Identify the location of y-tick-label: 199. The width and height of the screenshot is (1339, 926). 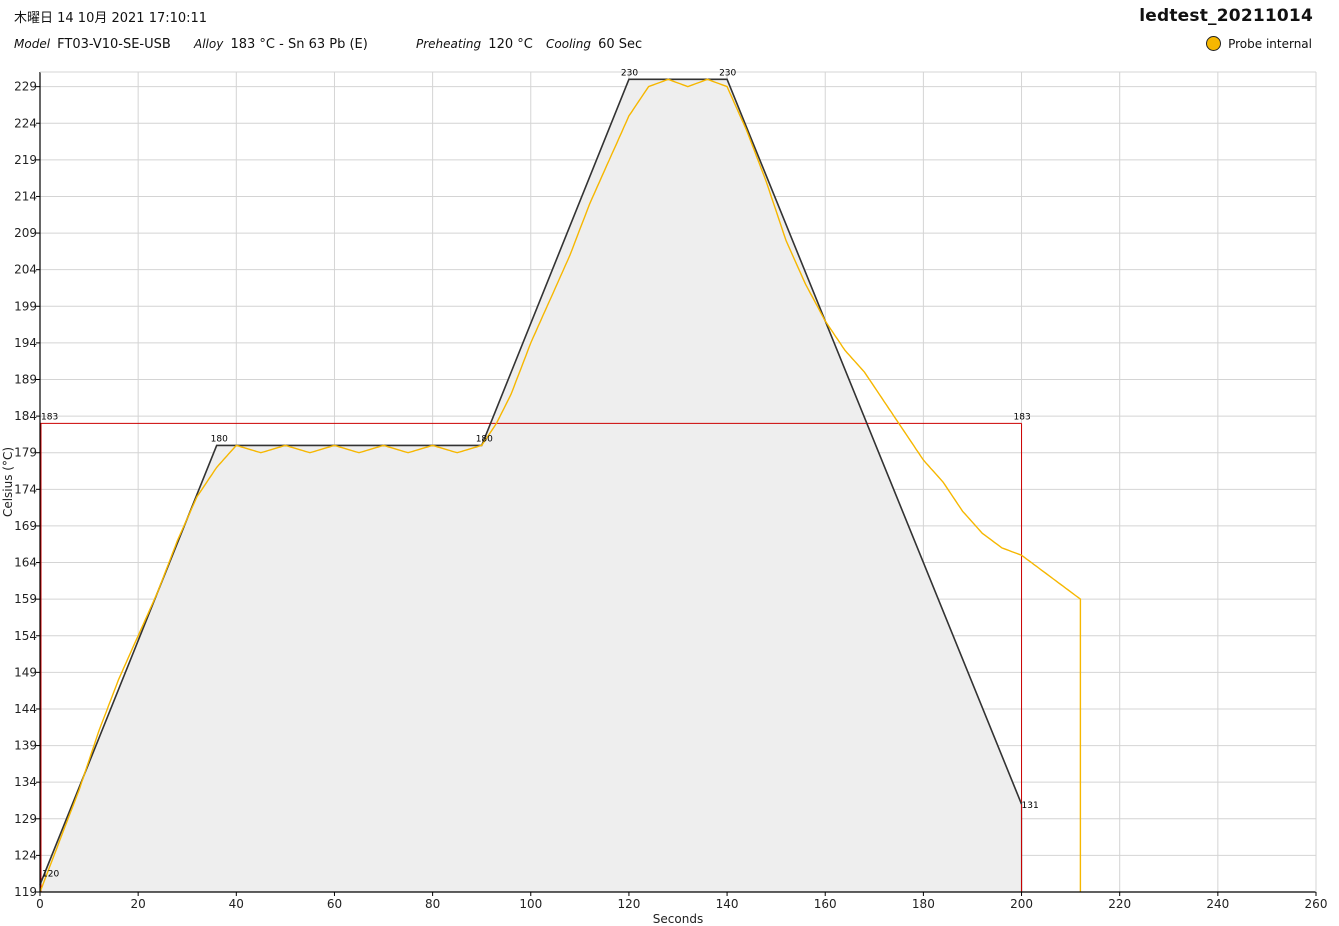
(25, 306).